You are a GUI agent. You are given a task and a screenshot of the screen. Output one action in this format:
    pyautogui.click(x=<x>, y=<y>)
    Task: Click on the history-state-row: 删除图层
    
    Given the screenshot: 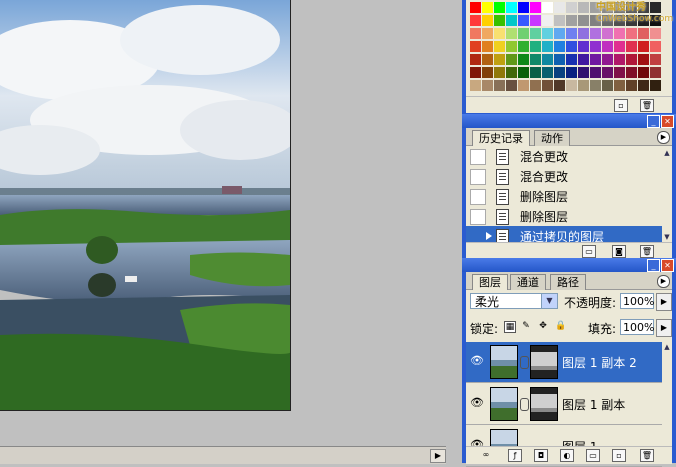 What is the action you would take?
    pyautogui.click(x=564, y=216)
    